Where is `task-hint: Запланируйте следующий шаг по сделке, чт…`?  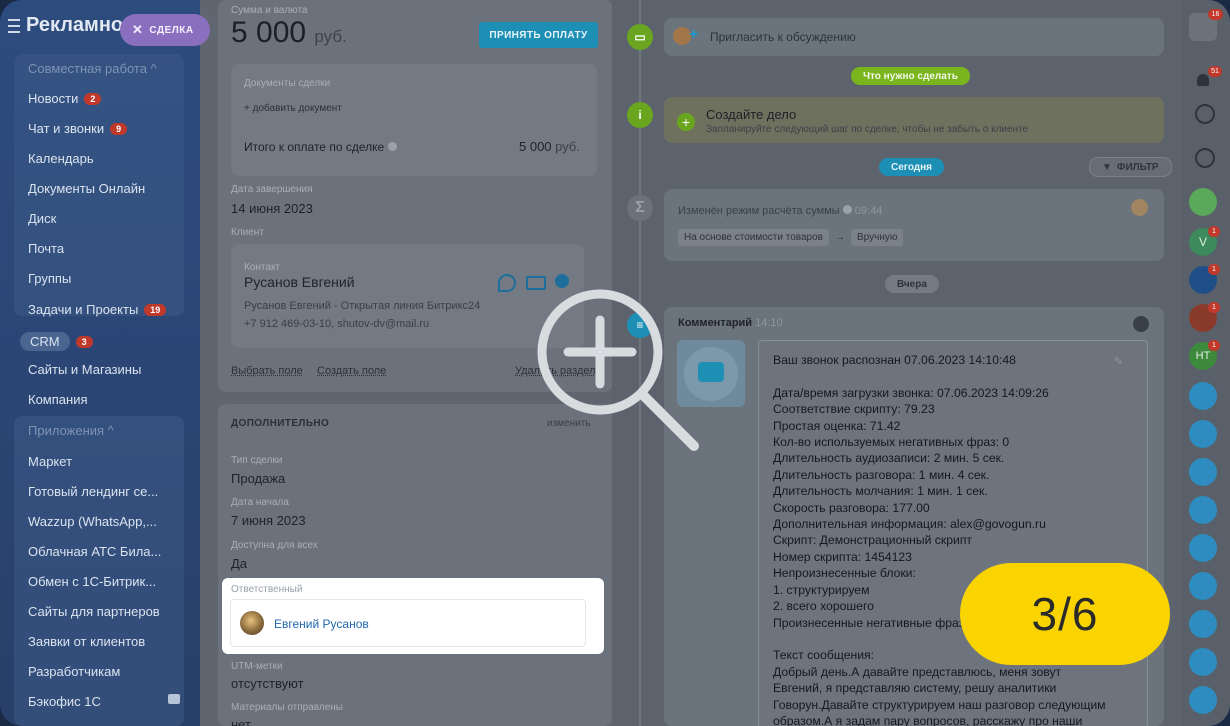 task-hint: Запланируйте следующий шаг по сделке, чт… is located at coordinates (867, 129).